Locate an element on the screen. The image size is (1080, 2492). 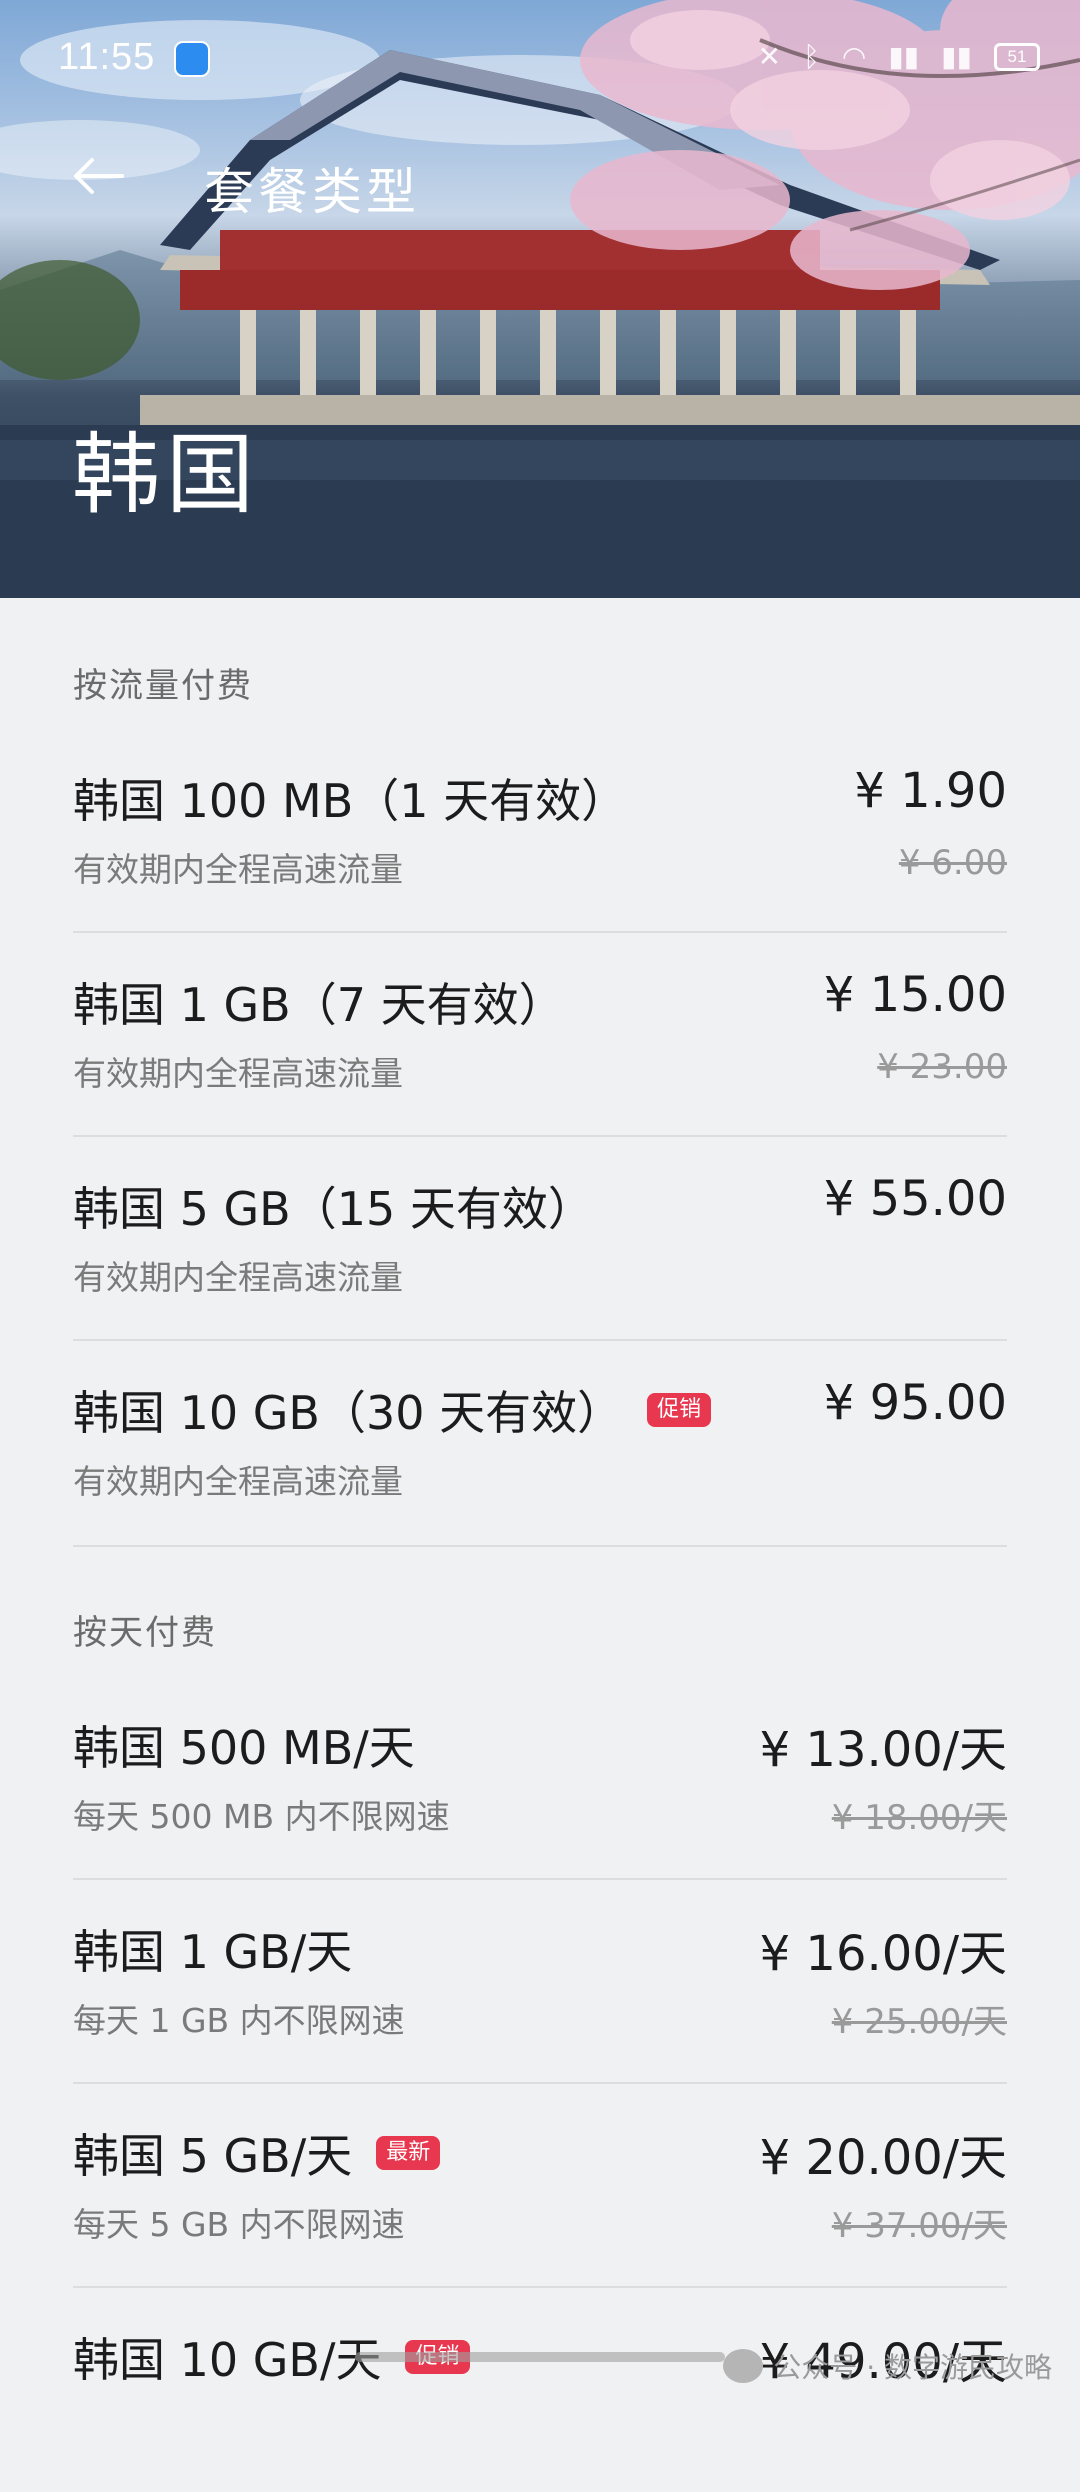
plan-desc: 每天 1 GB 内不限网速 is located at coordinates (239, 2020).